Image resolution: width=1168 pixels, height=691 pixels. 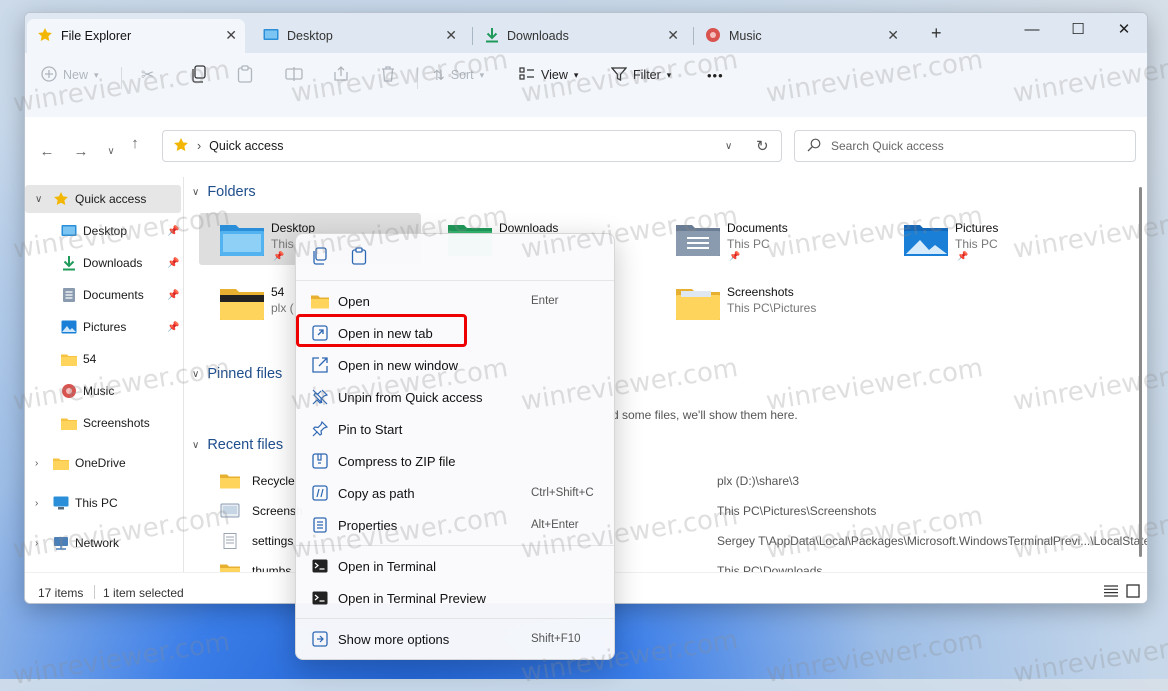 I want to click on menu-item-label: Open in new window, so click(x=398, y=365).